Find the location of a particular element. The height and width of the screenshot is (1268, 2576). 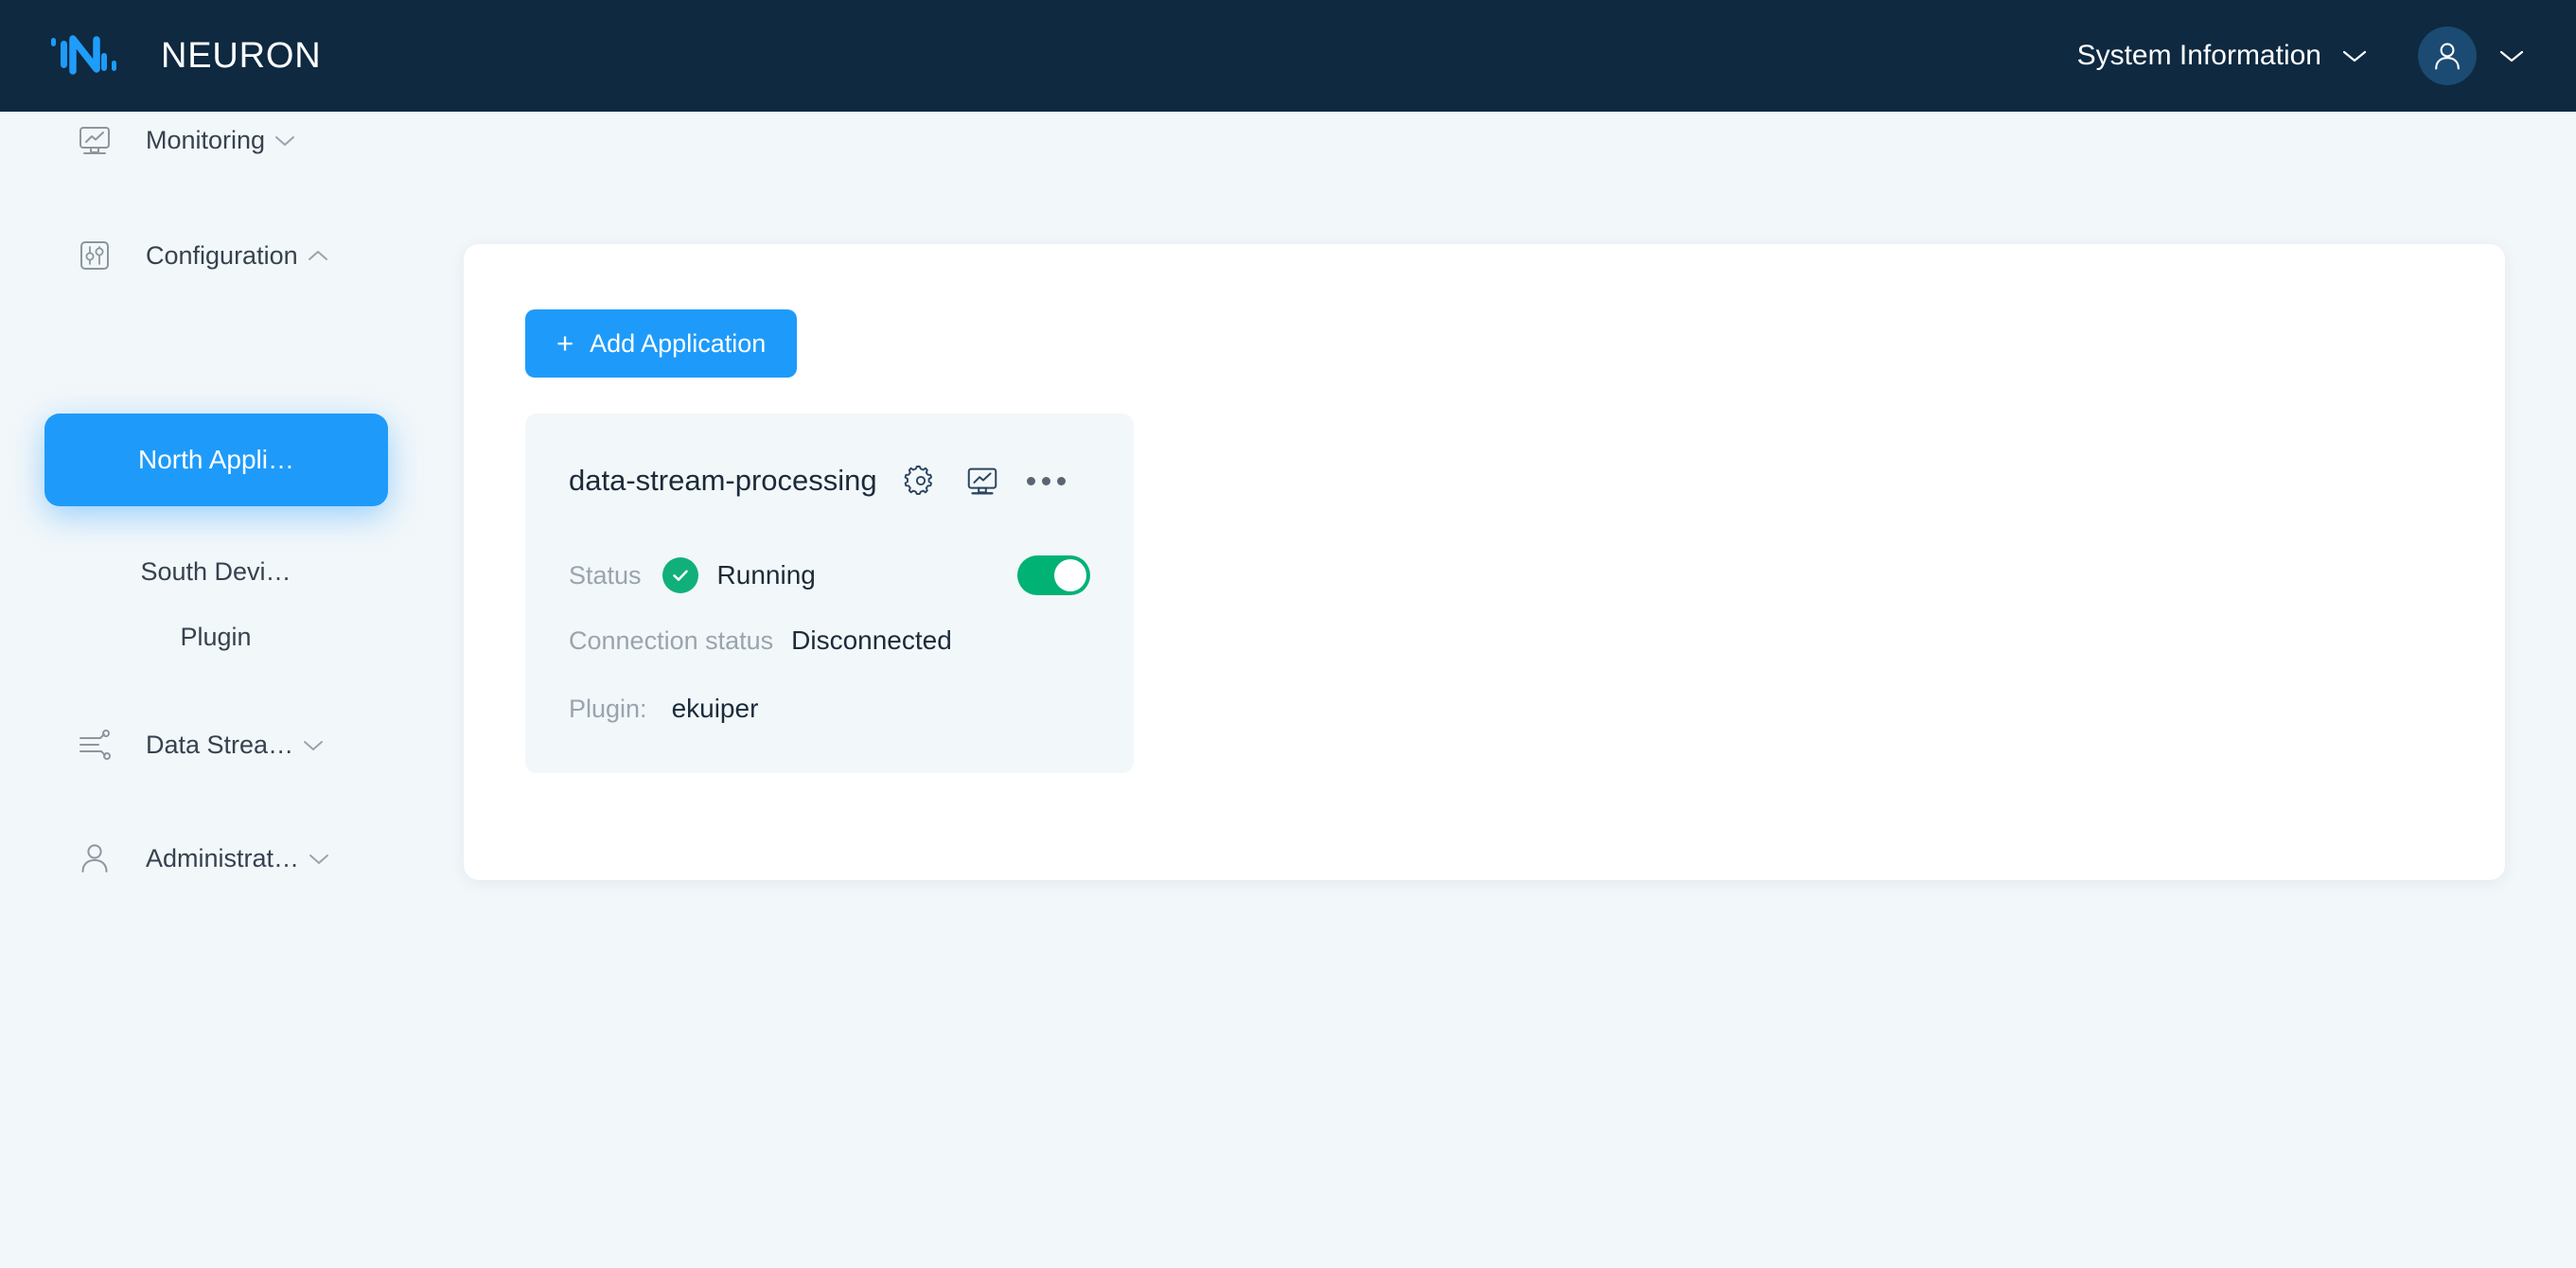

sidebar-item-monitoring: Monitoring is located at coordinates (216, 140).